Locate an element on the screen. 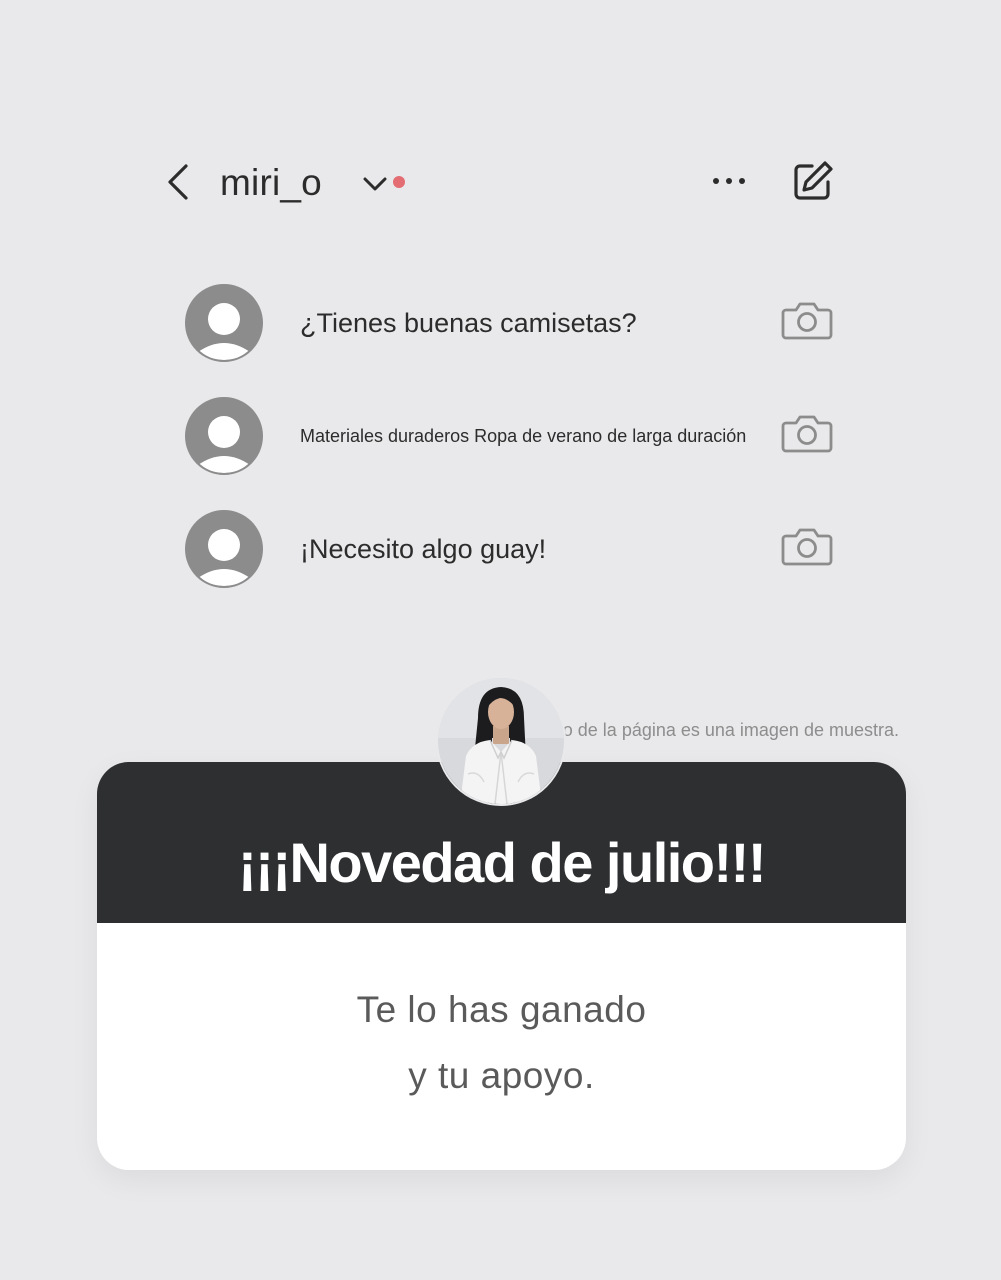 Image resolution: width=1001 pixels, height=1280 pixels. edit-icon is located at coordinates (813, 180).